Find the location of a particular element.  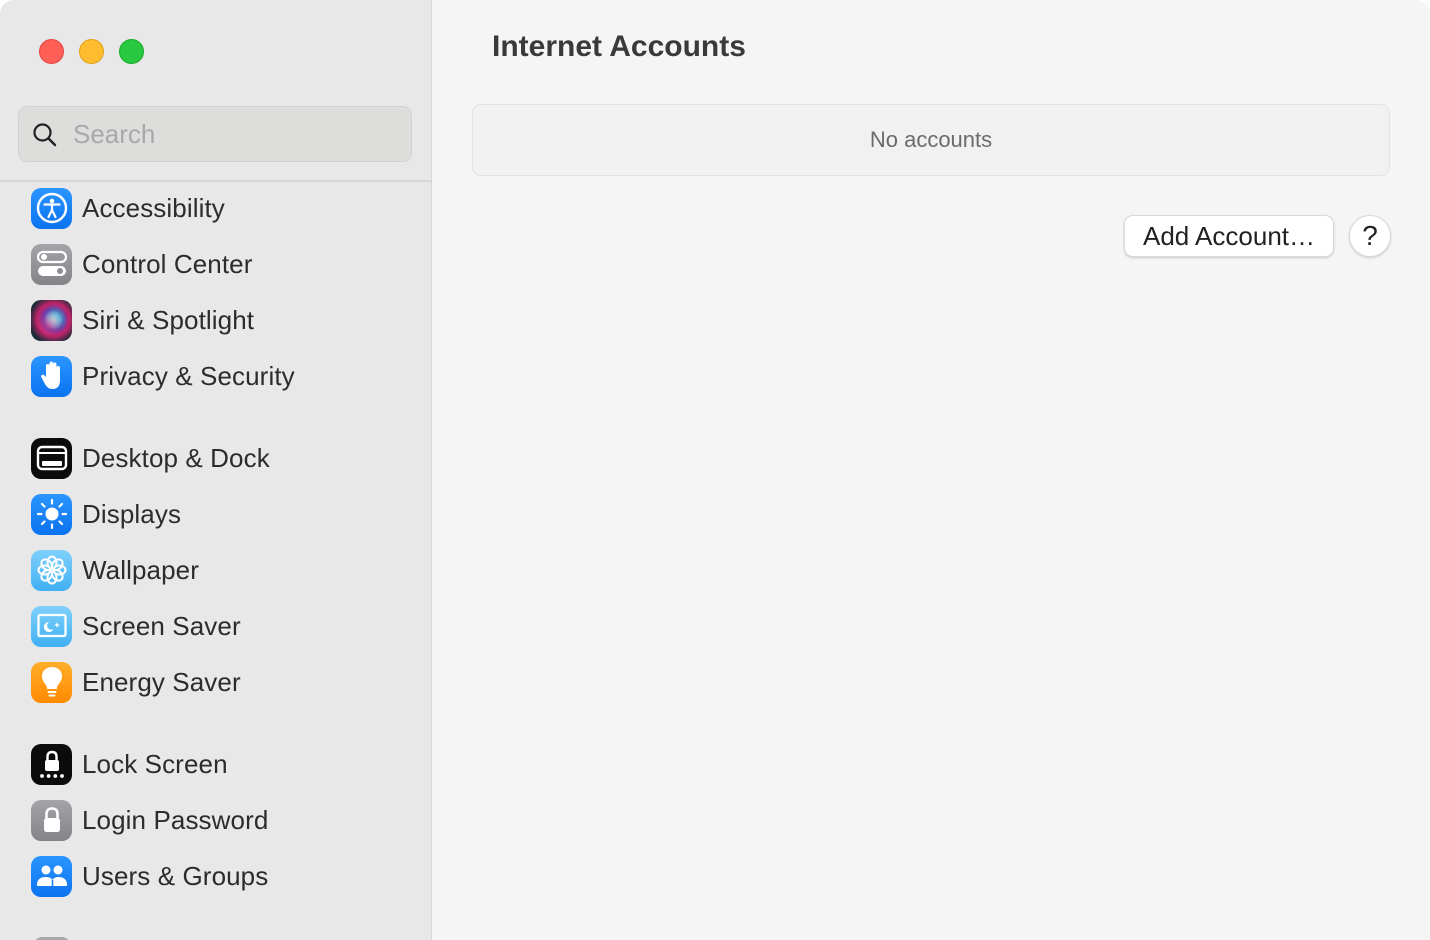

sidebar-item-control-center: Control Center is located at coordinates (221, 264).